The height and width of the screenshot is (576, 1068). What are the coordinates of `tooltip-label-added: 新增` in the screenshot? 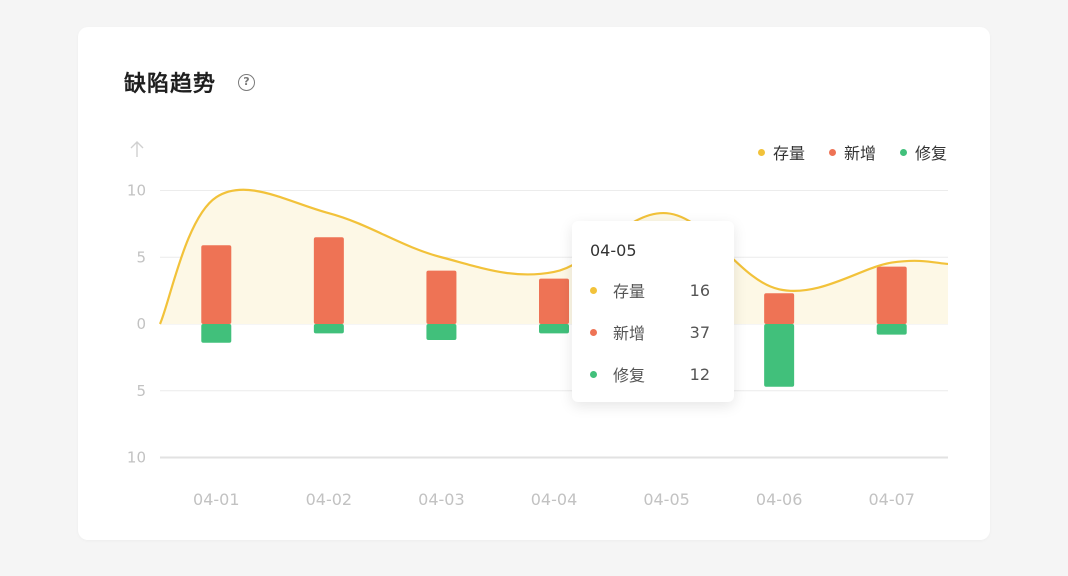 It's located at (629, 333).